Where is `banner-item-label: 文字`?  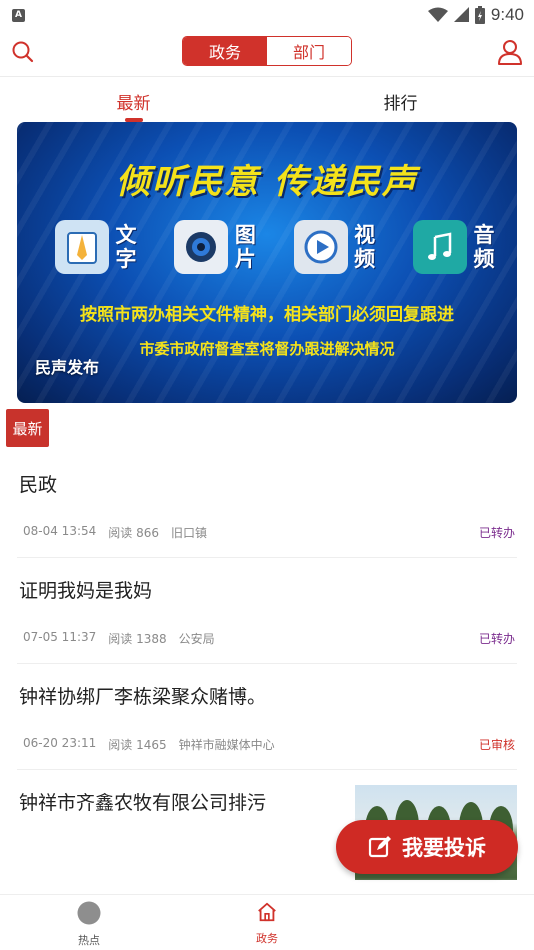
banner-item-label: 文字 is located at coordinates (126, 247).